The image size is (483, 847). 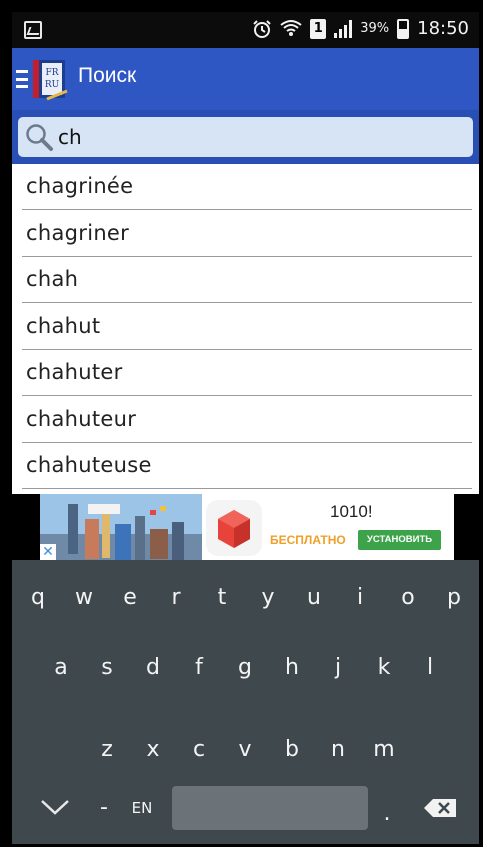 I want to click on key-u: u, so click(x=314, y=598).